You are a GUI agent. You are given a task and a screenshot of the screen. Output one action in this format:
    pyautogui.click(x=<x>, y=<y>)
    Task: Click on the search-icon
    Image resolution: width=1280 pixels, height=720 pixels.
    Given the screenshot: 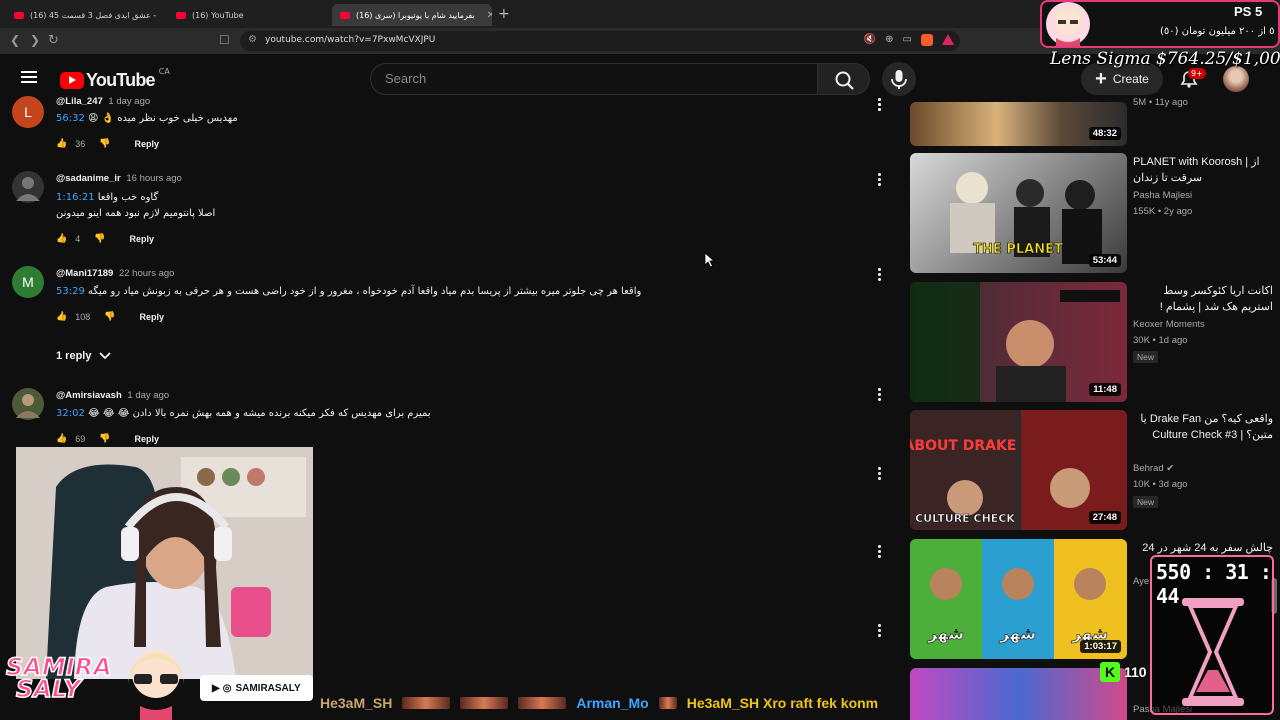 What is the action you would take?
    pyautogui.click(x=844, y=80)
    